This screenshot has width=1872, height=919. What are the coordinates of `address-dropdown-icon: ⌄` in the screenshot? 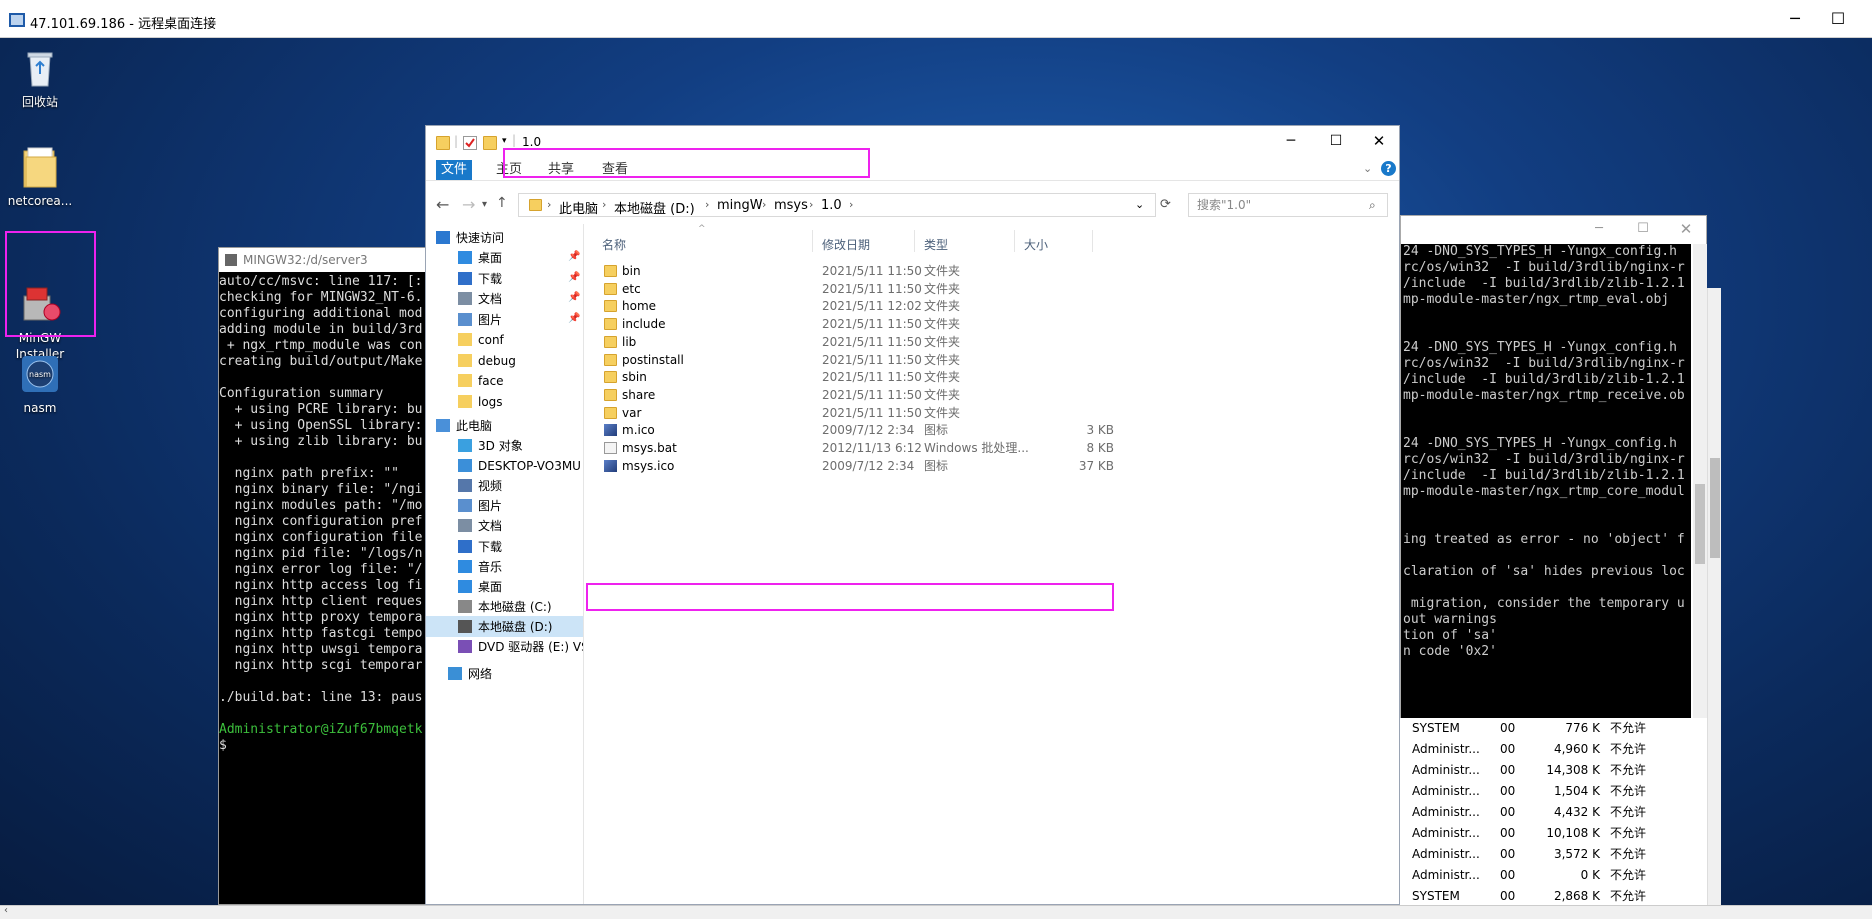 It's located at (1139, 204).